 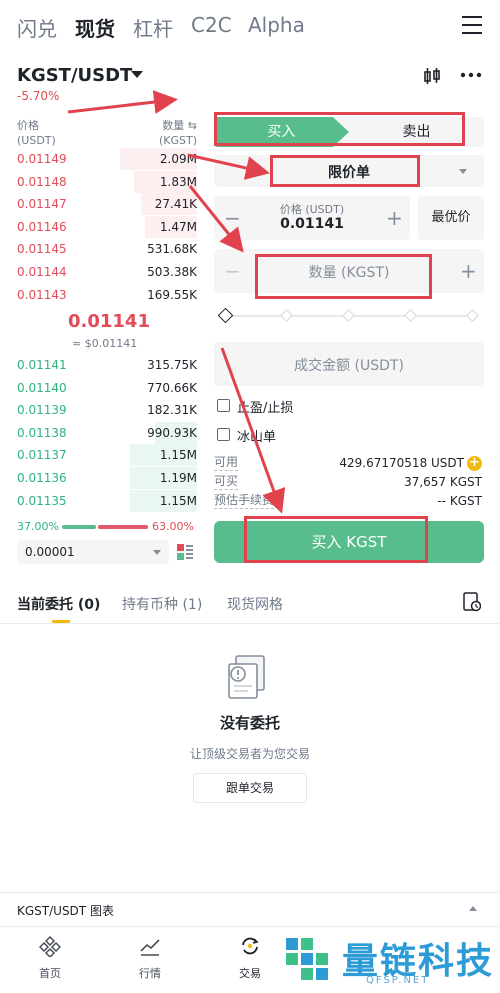 I want to click on empty-title: 没有委托, so click(x=249, y=723).